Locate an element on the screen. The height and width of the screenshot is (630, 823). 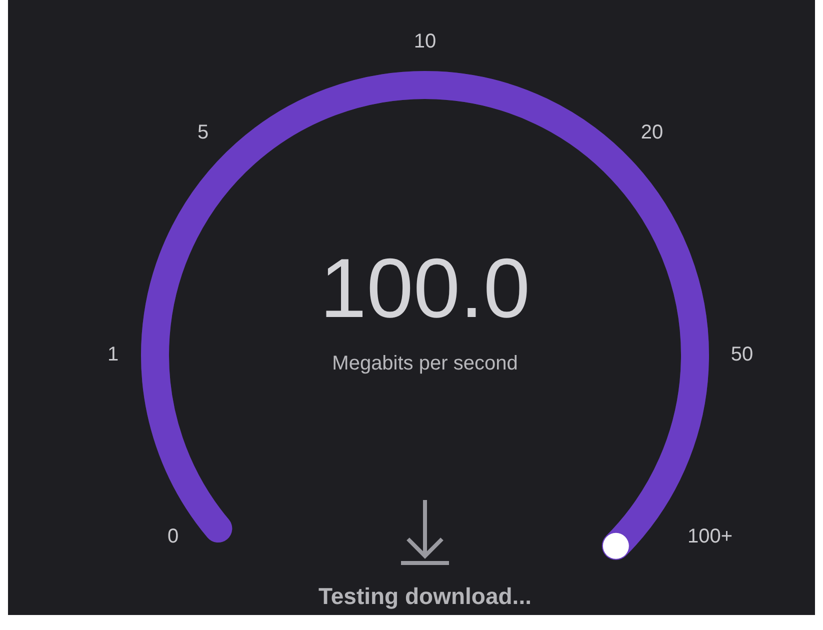
scale-label: 1 is located at coordinates (113, 354).